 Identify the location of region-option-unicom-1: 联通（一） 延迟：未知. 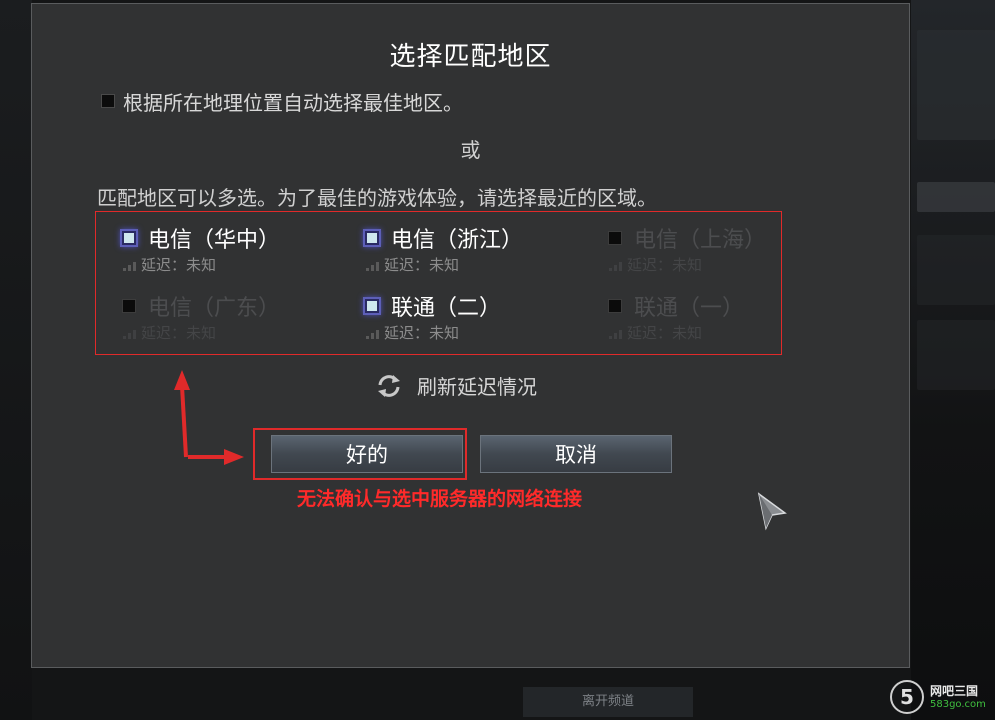
(716, 322).